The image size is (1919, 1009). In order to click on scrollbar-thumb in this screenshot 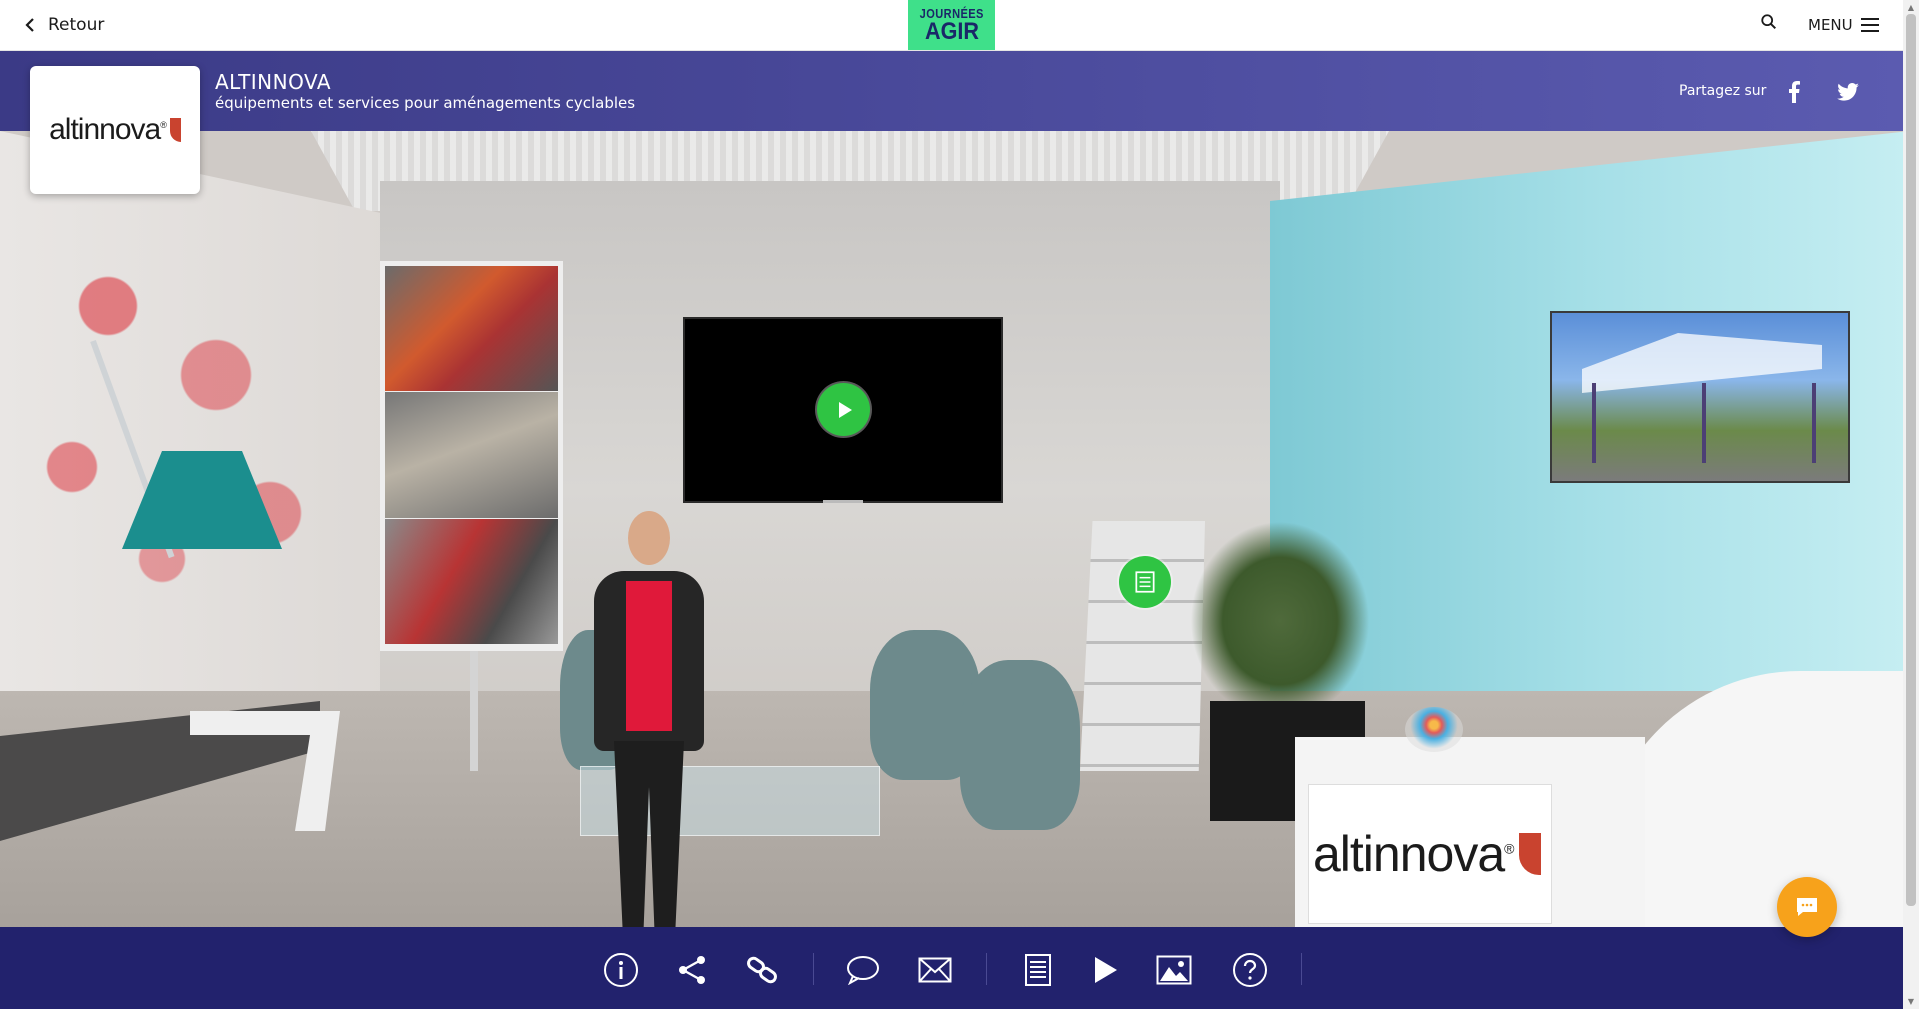, I will do `click(1911, 460)`.